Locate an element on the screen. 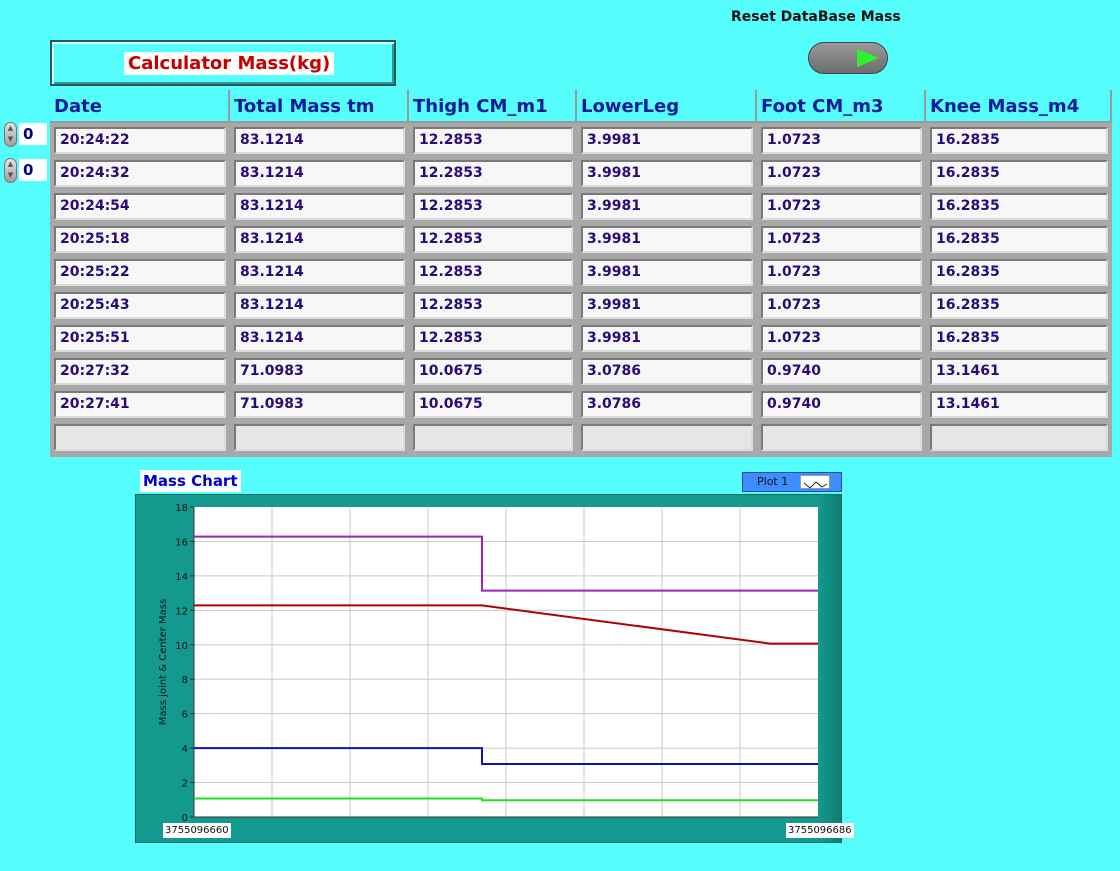  y-tick-label: 14 is located at coordinates (181, 577).